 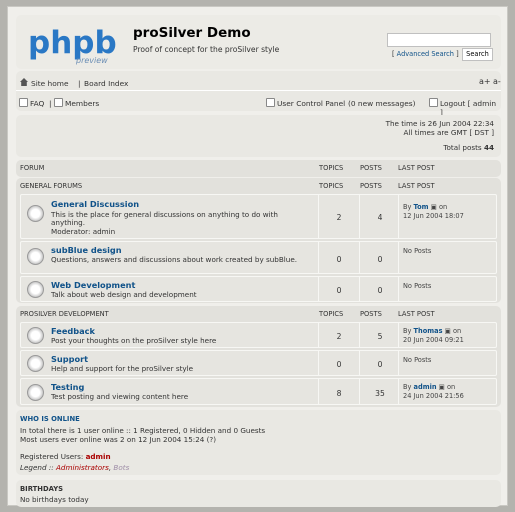 What do you see at coordinates (50, 83) in the screenshot?
I see `site-home-link: Site home` at bounding box center [50, 83].